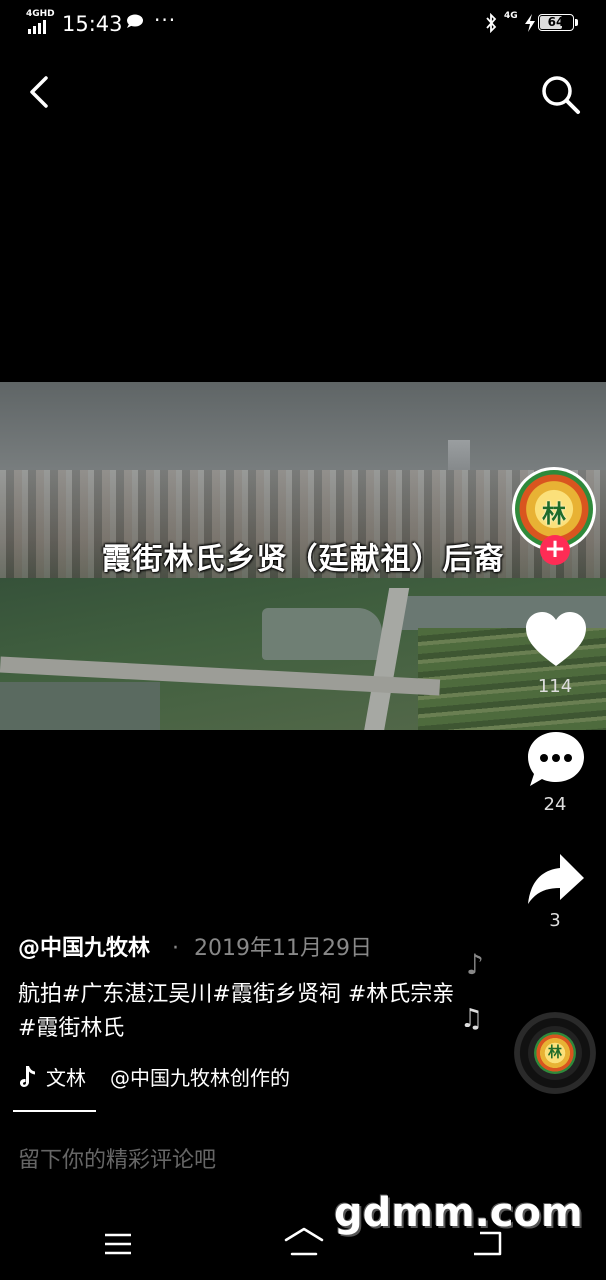  I want to click on more-notifications: ···, so click(165, 20).